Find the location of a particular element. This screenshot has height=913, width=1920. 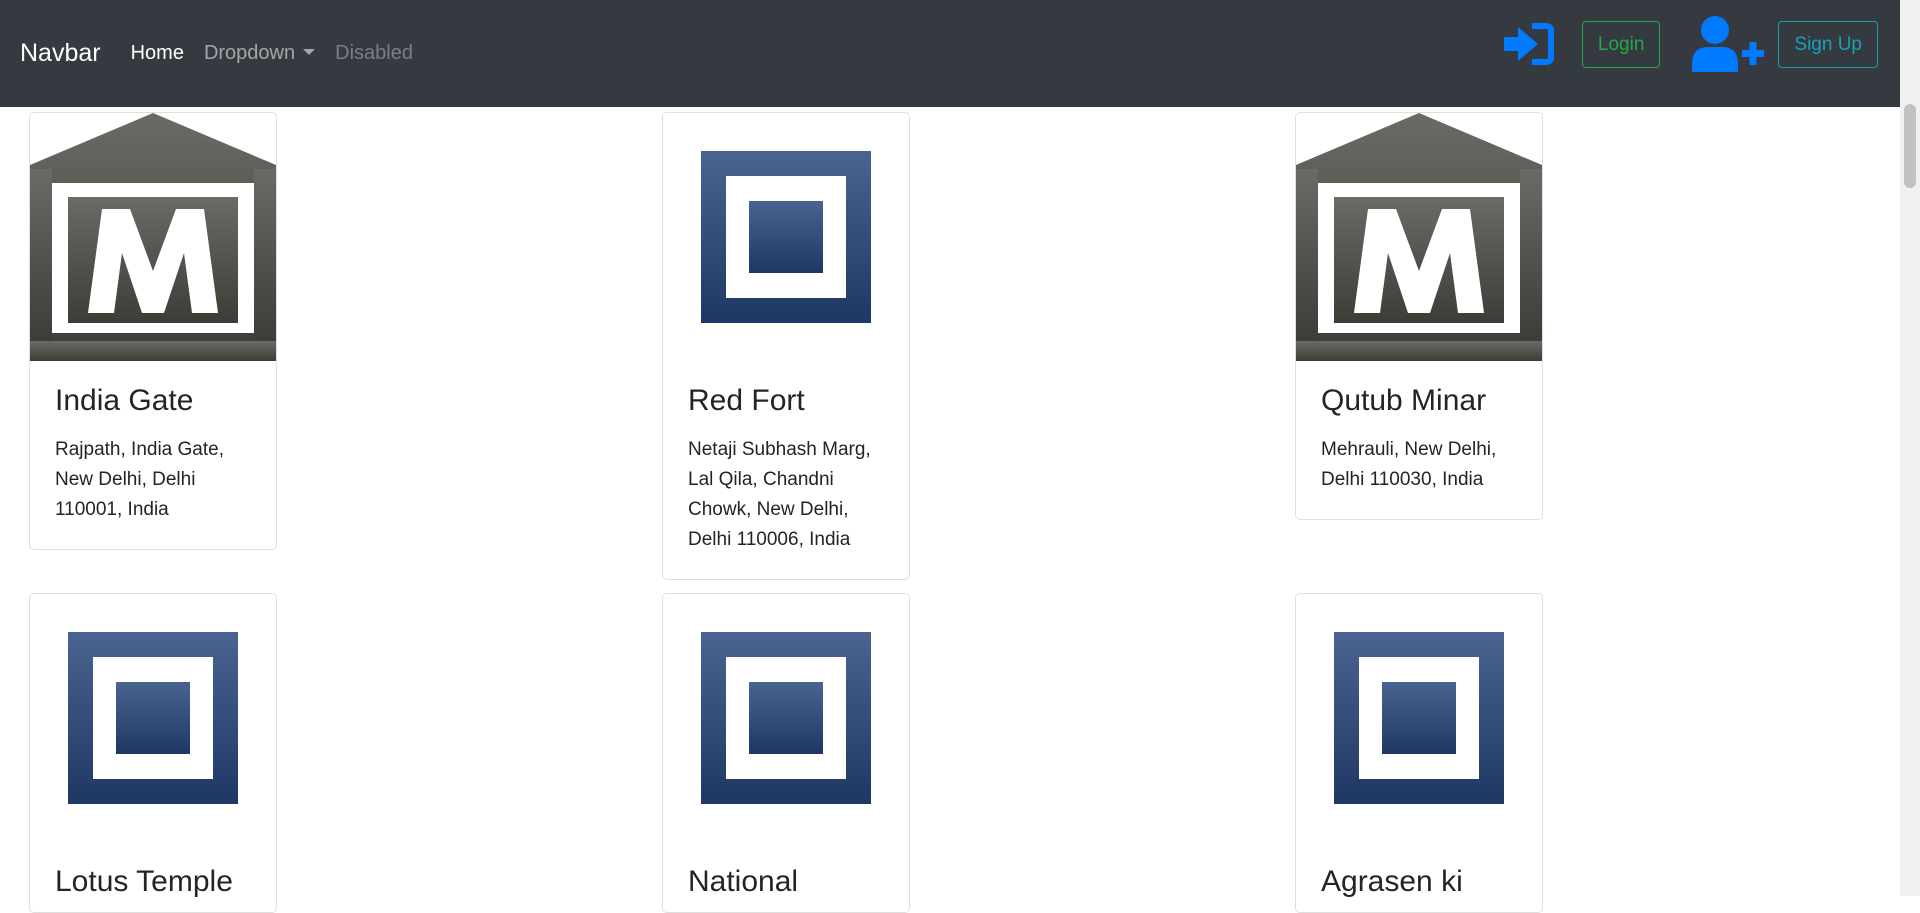

card-agrasen-ki: Agrasen ki is located at coordinates (1419, 753).